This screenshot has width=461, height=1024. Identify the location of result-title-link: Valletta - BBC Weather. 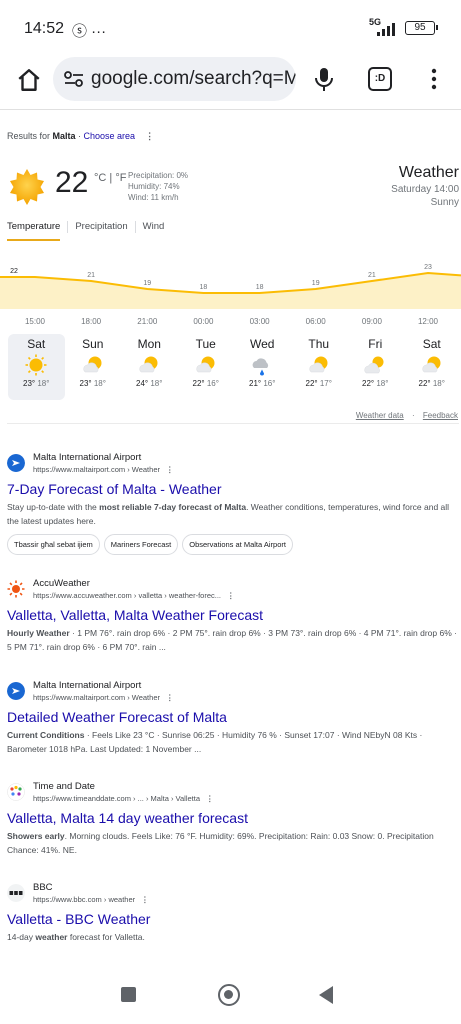
(232, 919).